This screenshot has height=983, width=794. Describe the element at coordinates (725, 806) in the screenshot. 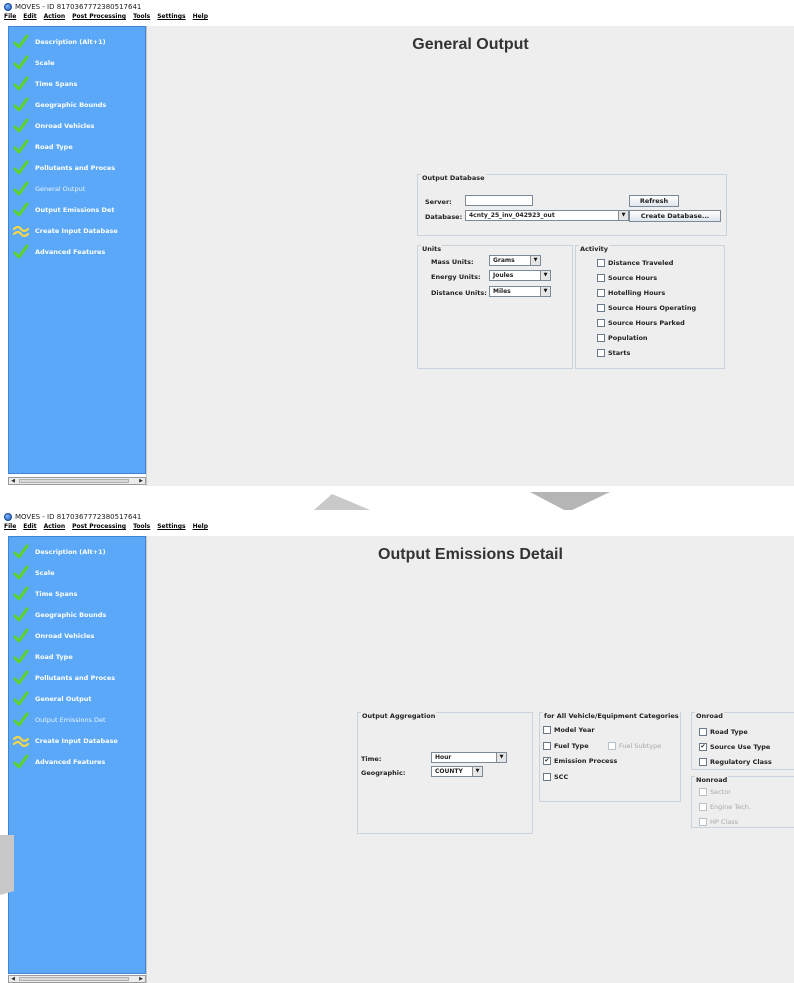

I see `engine-tech-checkbox: Engine Tech.` at that location.